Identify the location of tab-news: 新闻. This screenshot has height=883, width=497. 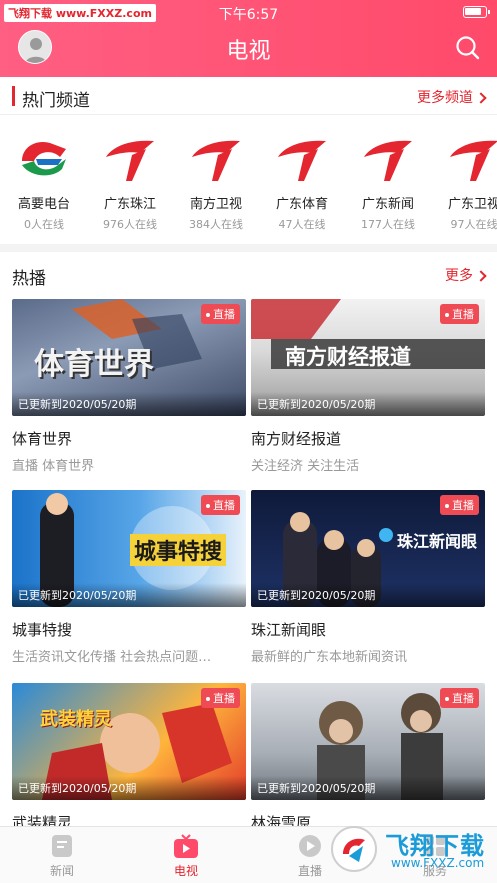
(62, 856).